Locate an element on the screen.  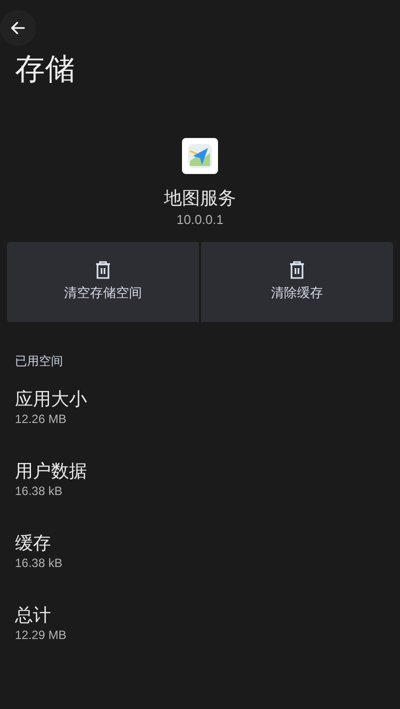
action-button: 清除缓存 is located at coordinates (297, 282).